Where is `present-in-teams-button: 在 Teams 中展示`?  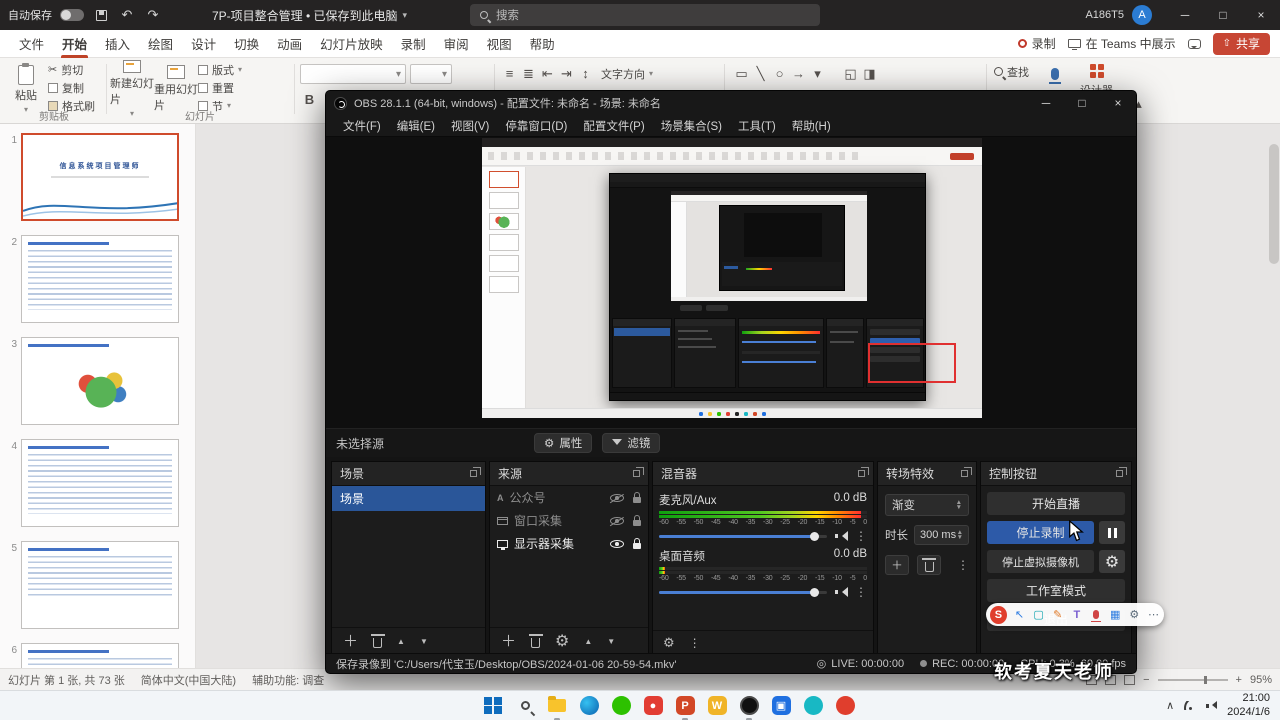 present-in-teams-button: 在 Teams 中展示 is located at coordinates (1121, 43).